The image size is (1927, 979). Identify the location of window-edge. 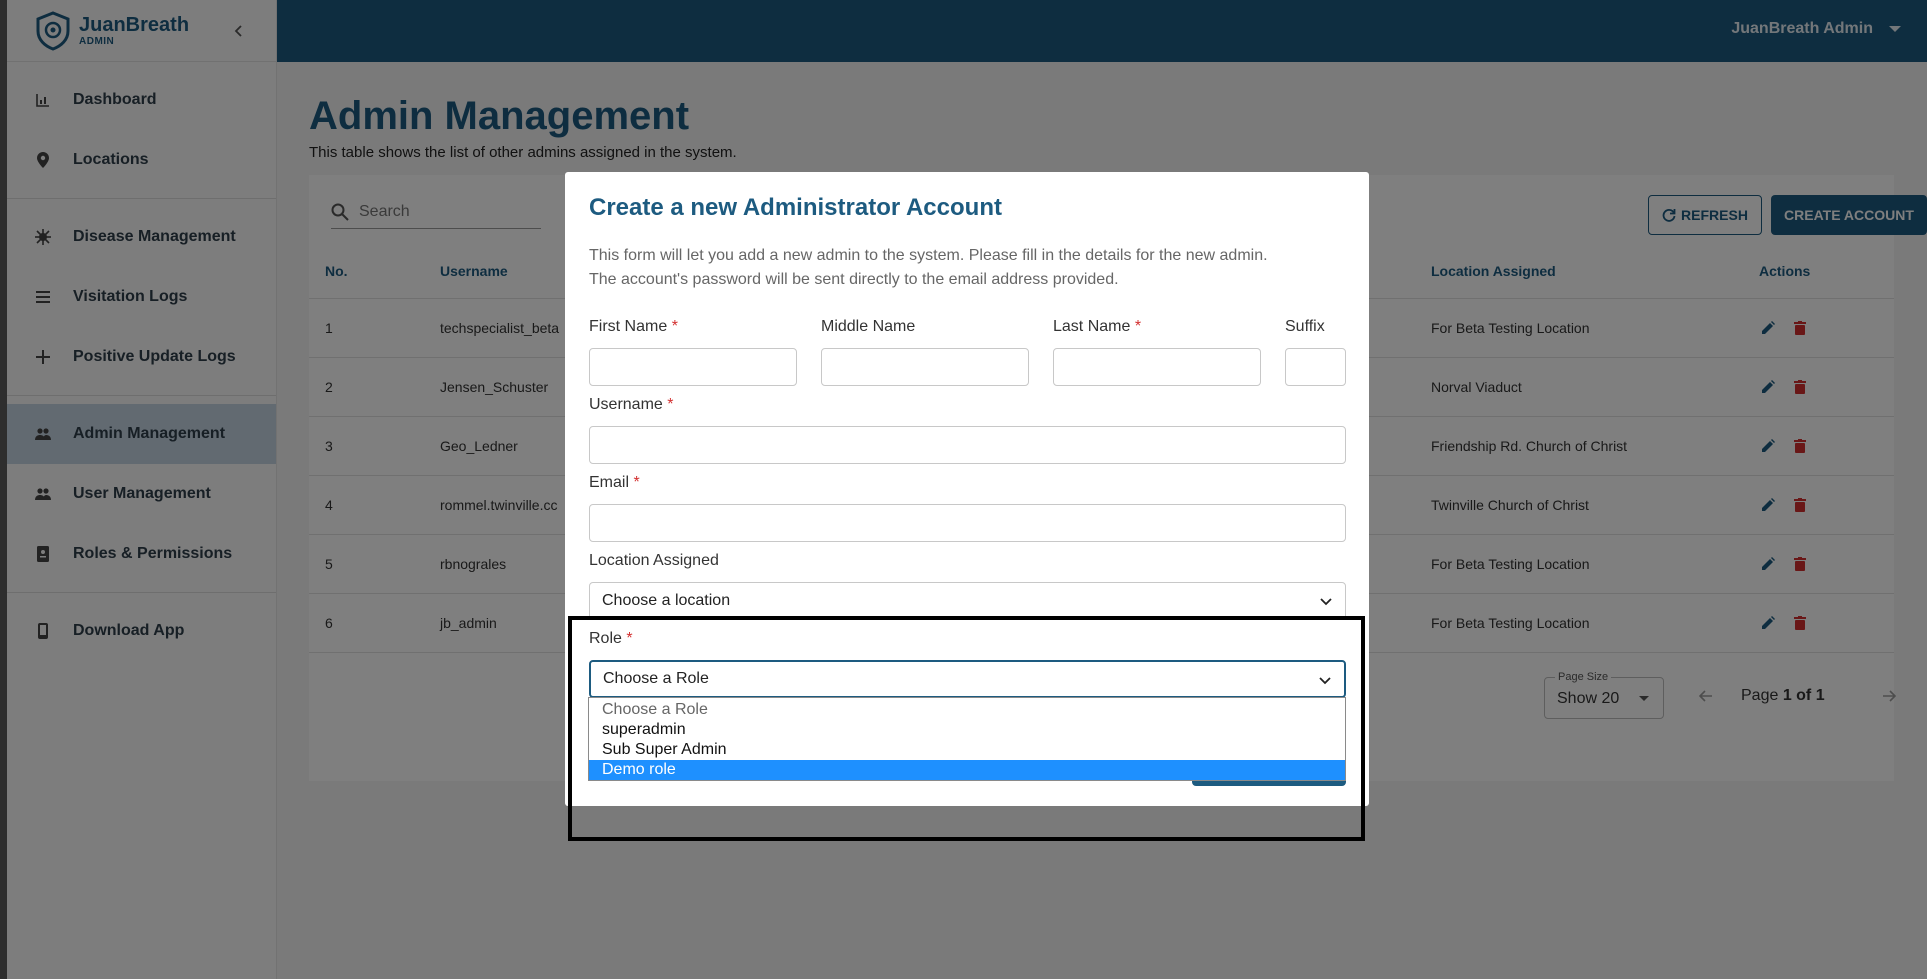
(3, 489).